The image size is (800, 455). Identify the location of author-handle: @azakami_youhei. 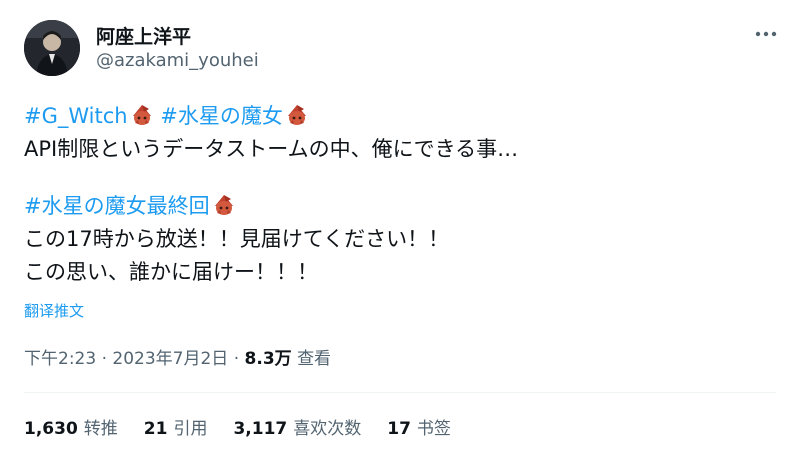
(177, 60).